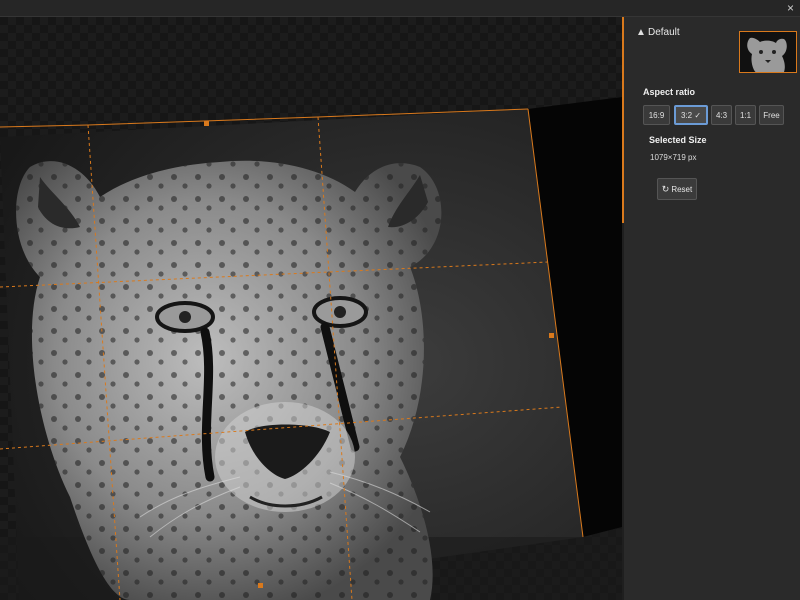  I want to click on preset-title: Default, so click(664, 32).